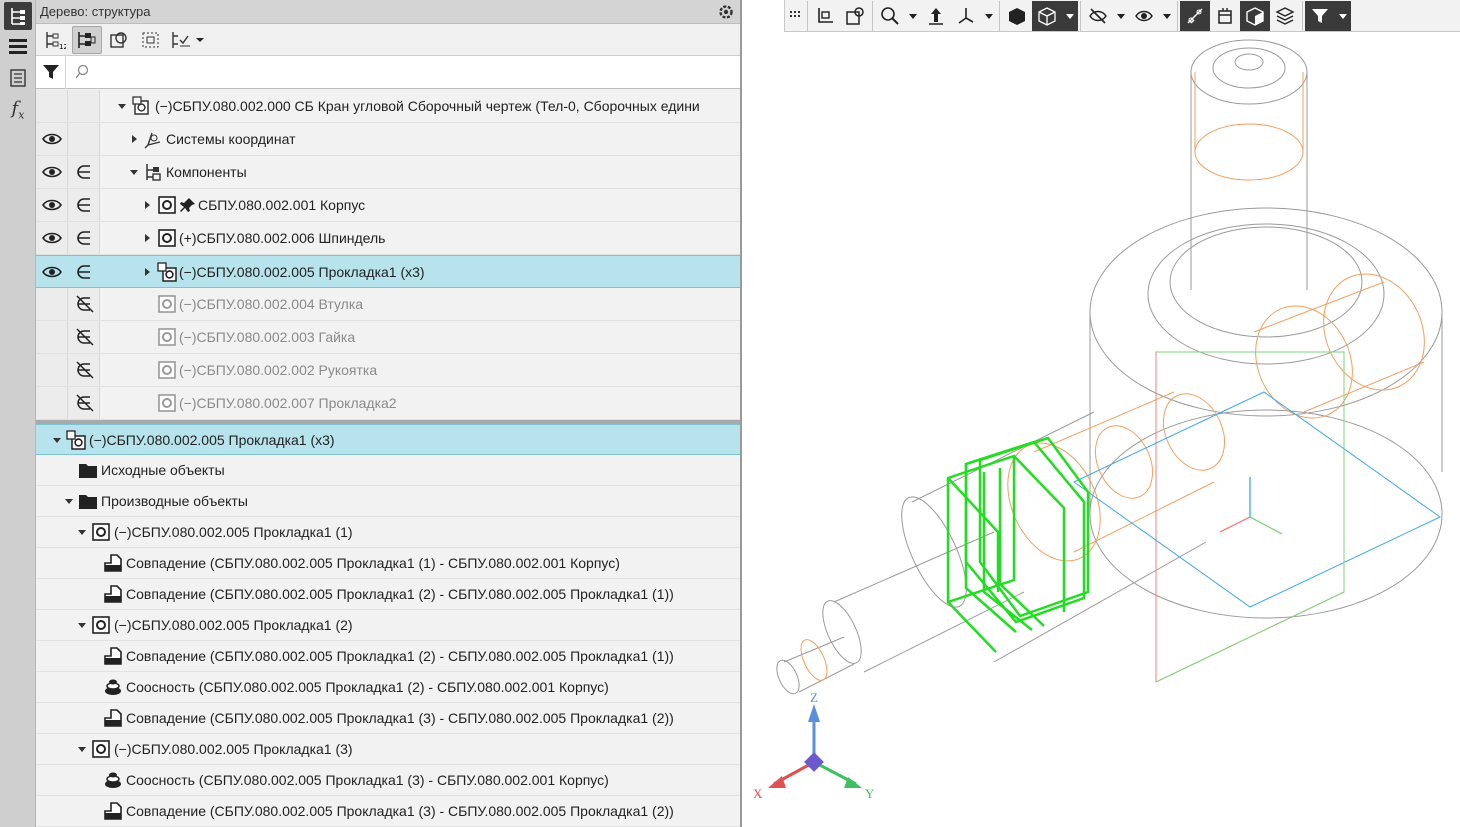 The height and width of the screenshot is (827, 1460). I want to click on list-item: (−)СБПУ.080.002.005 Прокладка1 (2), so click(388, 625).